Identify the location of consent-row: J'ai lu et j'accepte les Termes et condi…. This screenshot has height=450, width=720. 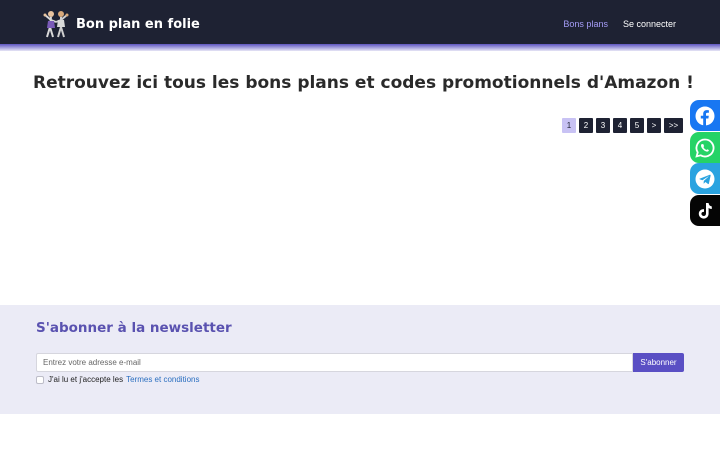
(117, 379).